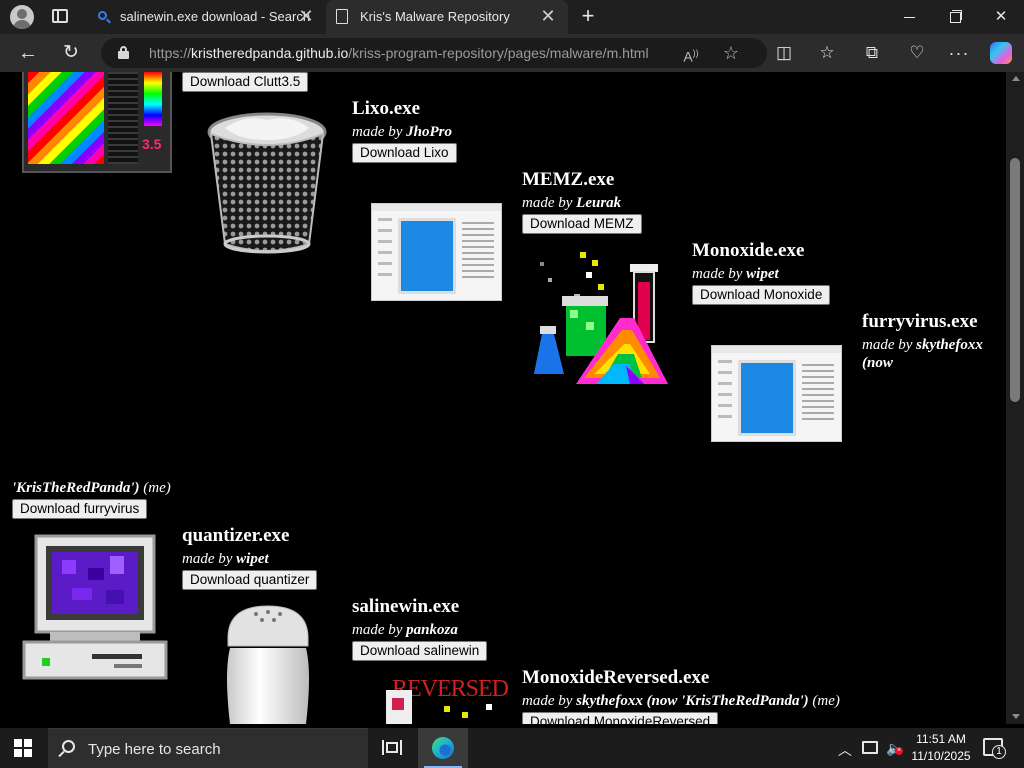 The height and width of the screenshot is (768, 1024). What do you see at coordinates (620, 718) in the screenshot?
I see `download-monoxidereversed-button: Download MonoxideReversed` at bounding box center [620, 718].